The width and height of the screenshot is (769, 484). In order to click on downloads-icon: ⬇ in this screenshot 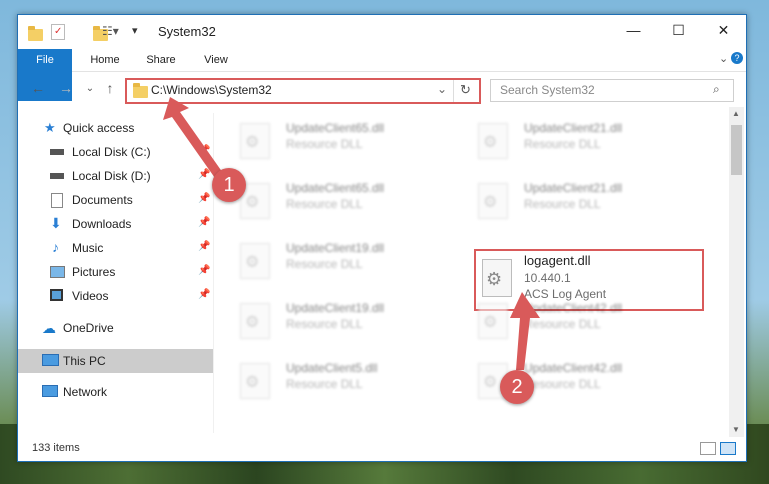, I will do `click(56, 223)`.